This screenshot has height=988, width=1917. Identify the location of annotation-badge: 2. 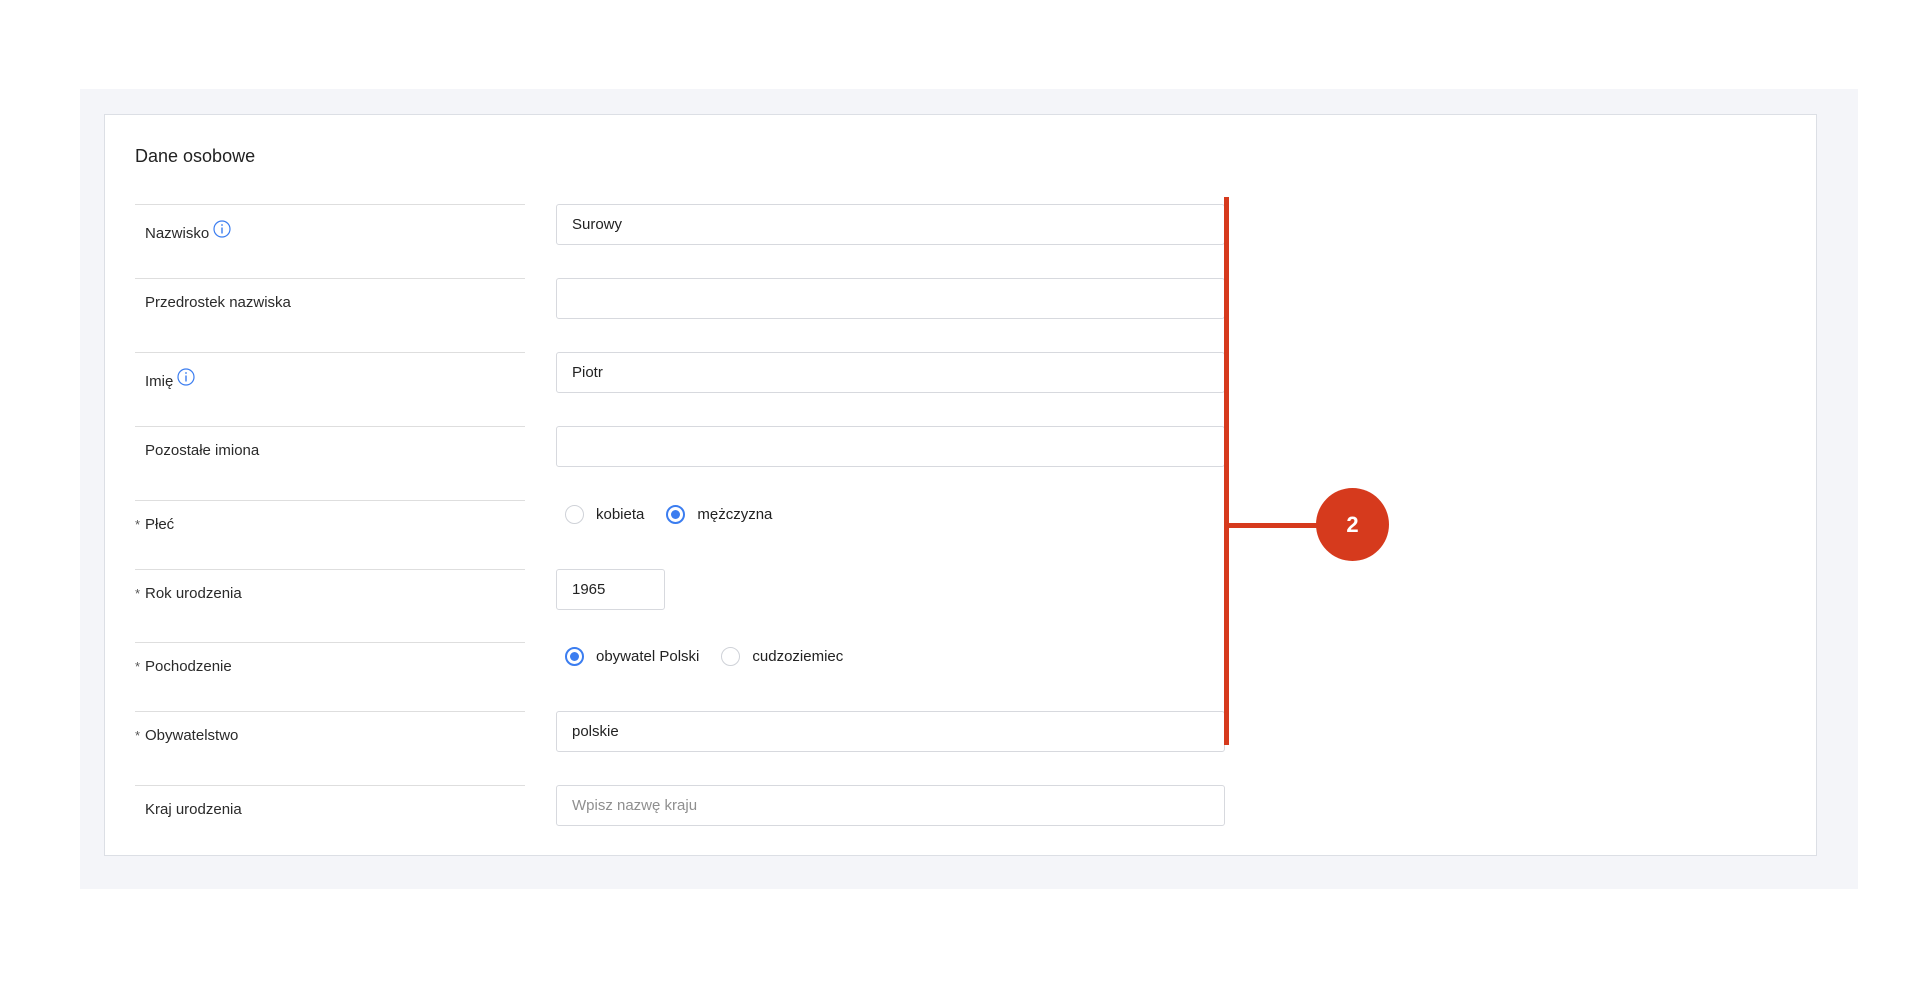
(1352, 524).